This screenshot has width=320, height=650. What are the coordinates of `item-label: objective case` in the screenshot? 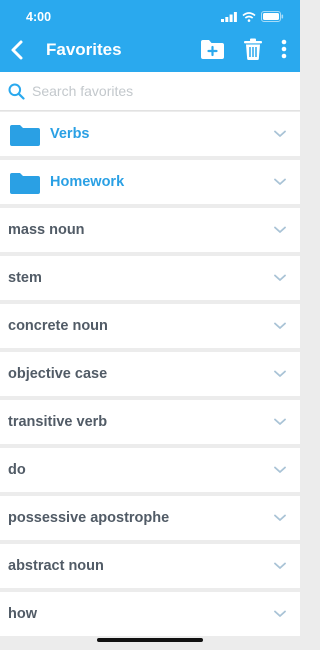 It's located at (58, 374).